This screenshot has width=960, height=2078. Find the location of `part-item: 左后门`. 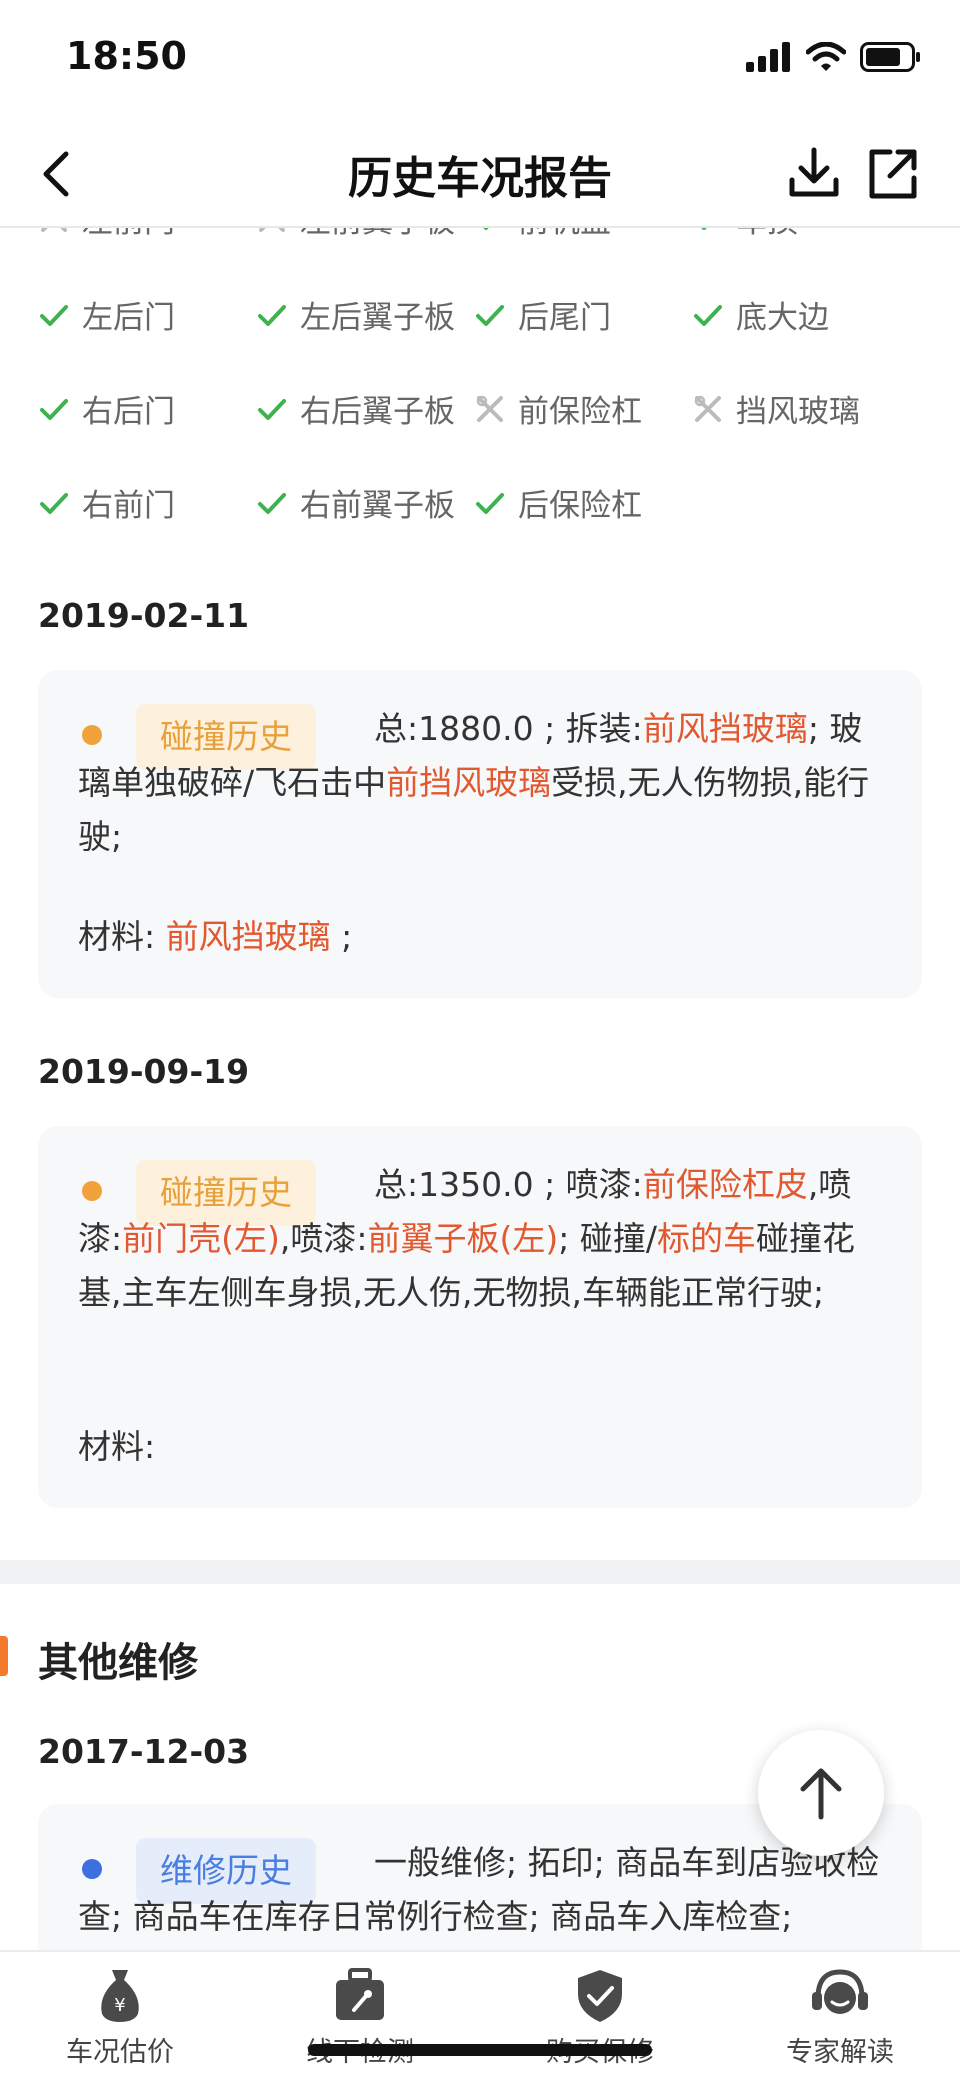

part-item: 左后门 is located at coordinates (106, 314).